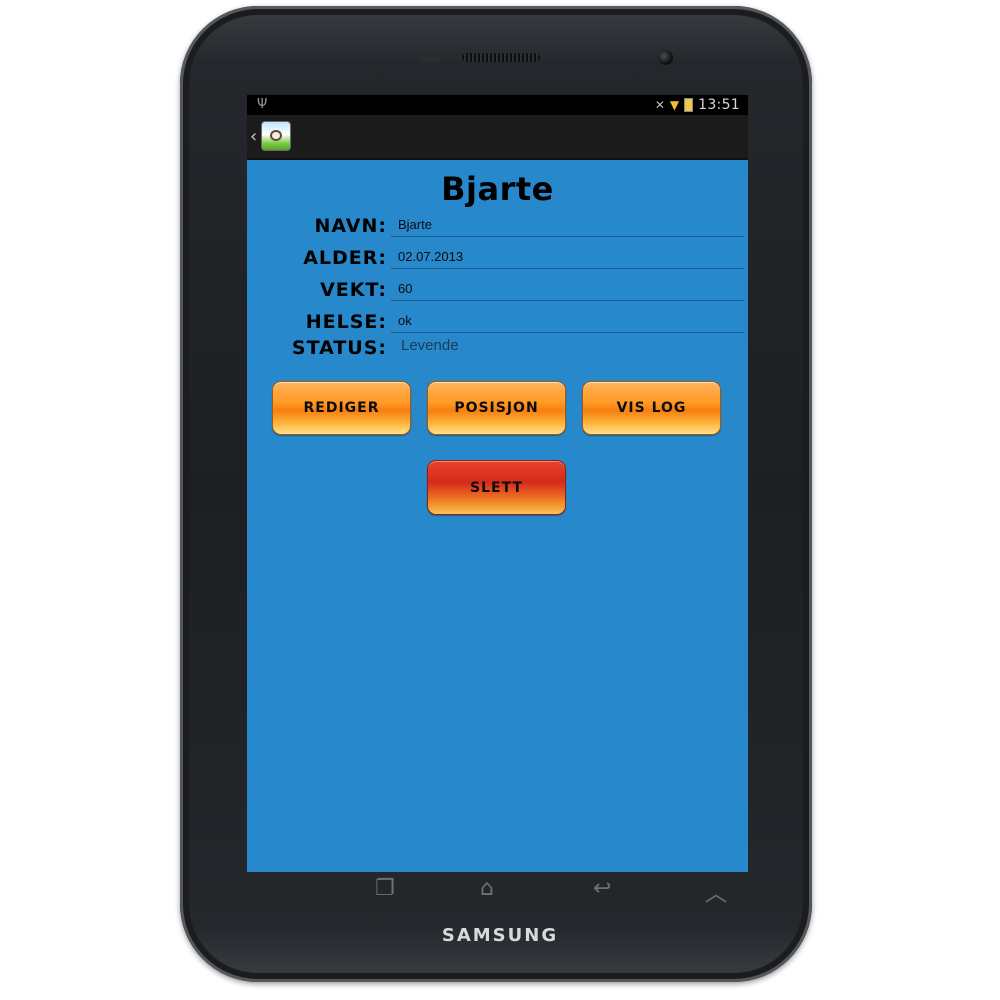 The image size is (1000, 1000). I want to click on navigation-bar: ❐ ⌂ ↩ ︿, so click(497, 892).